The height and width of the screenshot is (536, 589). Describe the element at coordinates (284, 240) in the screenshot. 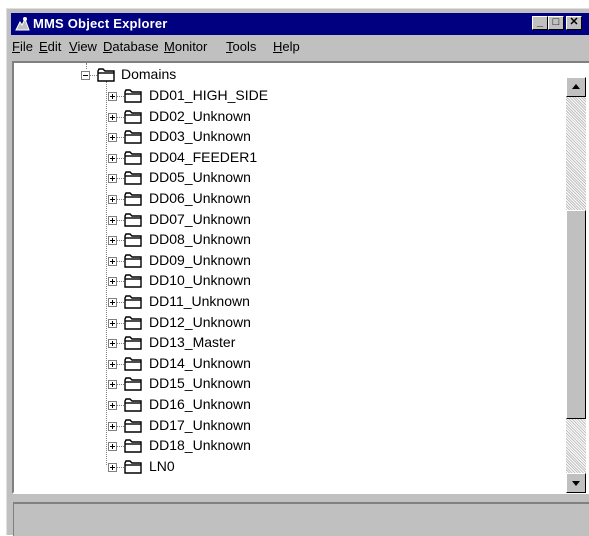

I see `tree-node: DD08_Unknown` at that location.